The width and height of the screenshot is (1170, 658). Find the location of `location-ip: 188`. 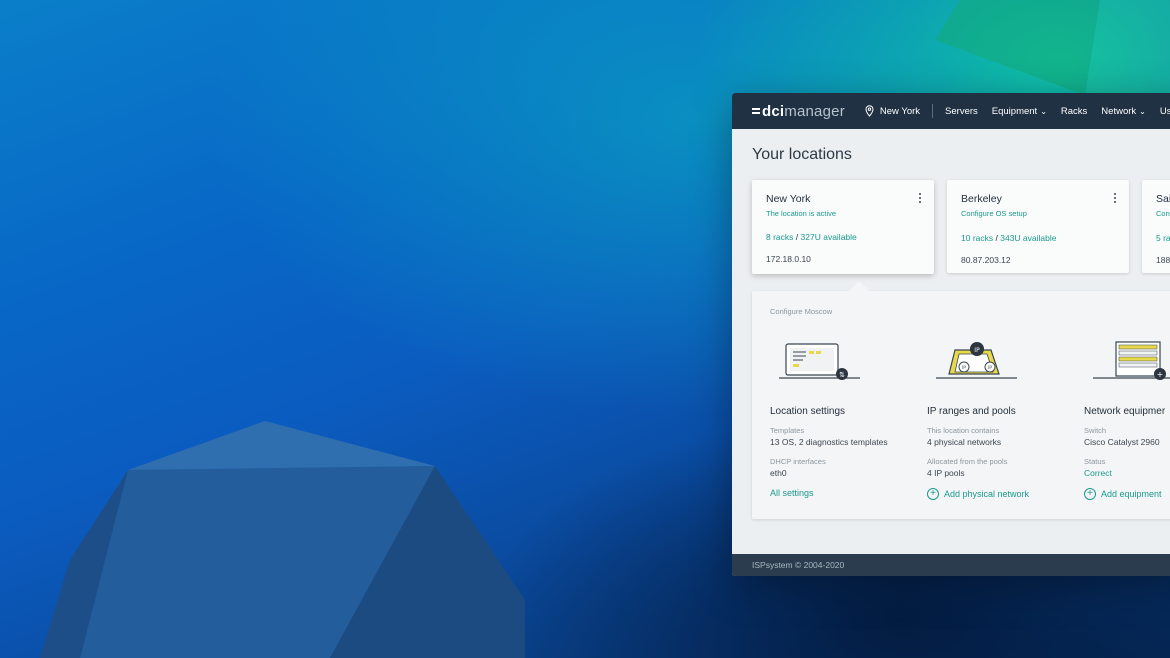

location-ip: 188 is located at coordinates (1163, 260).